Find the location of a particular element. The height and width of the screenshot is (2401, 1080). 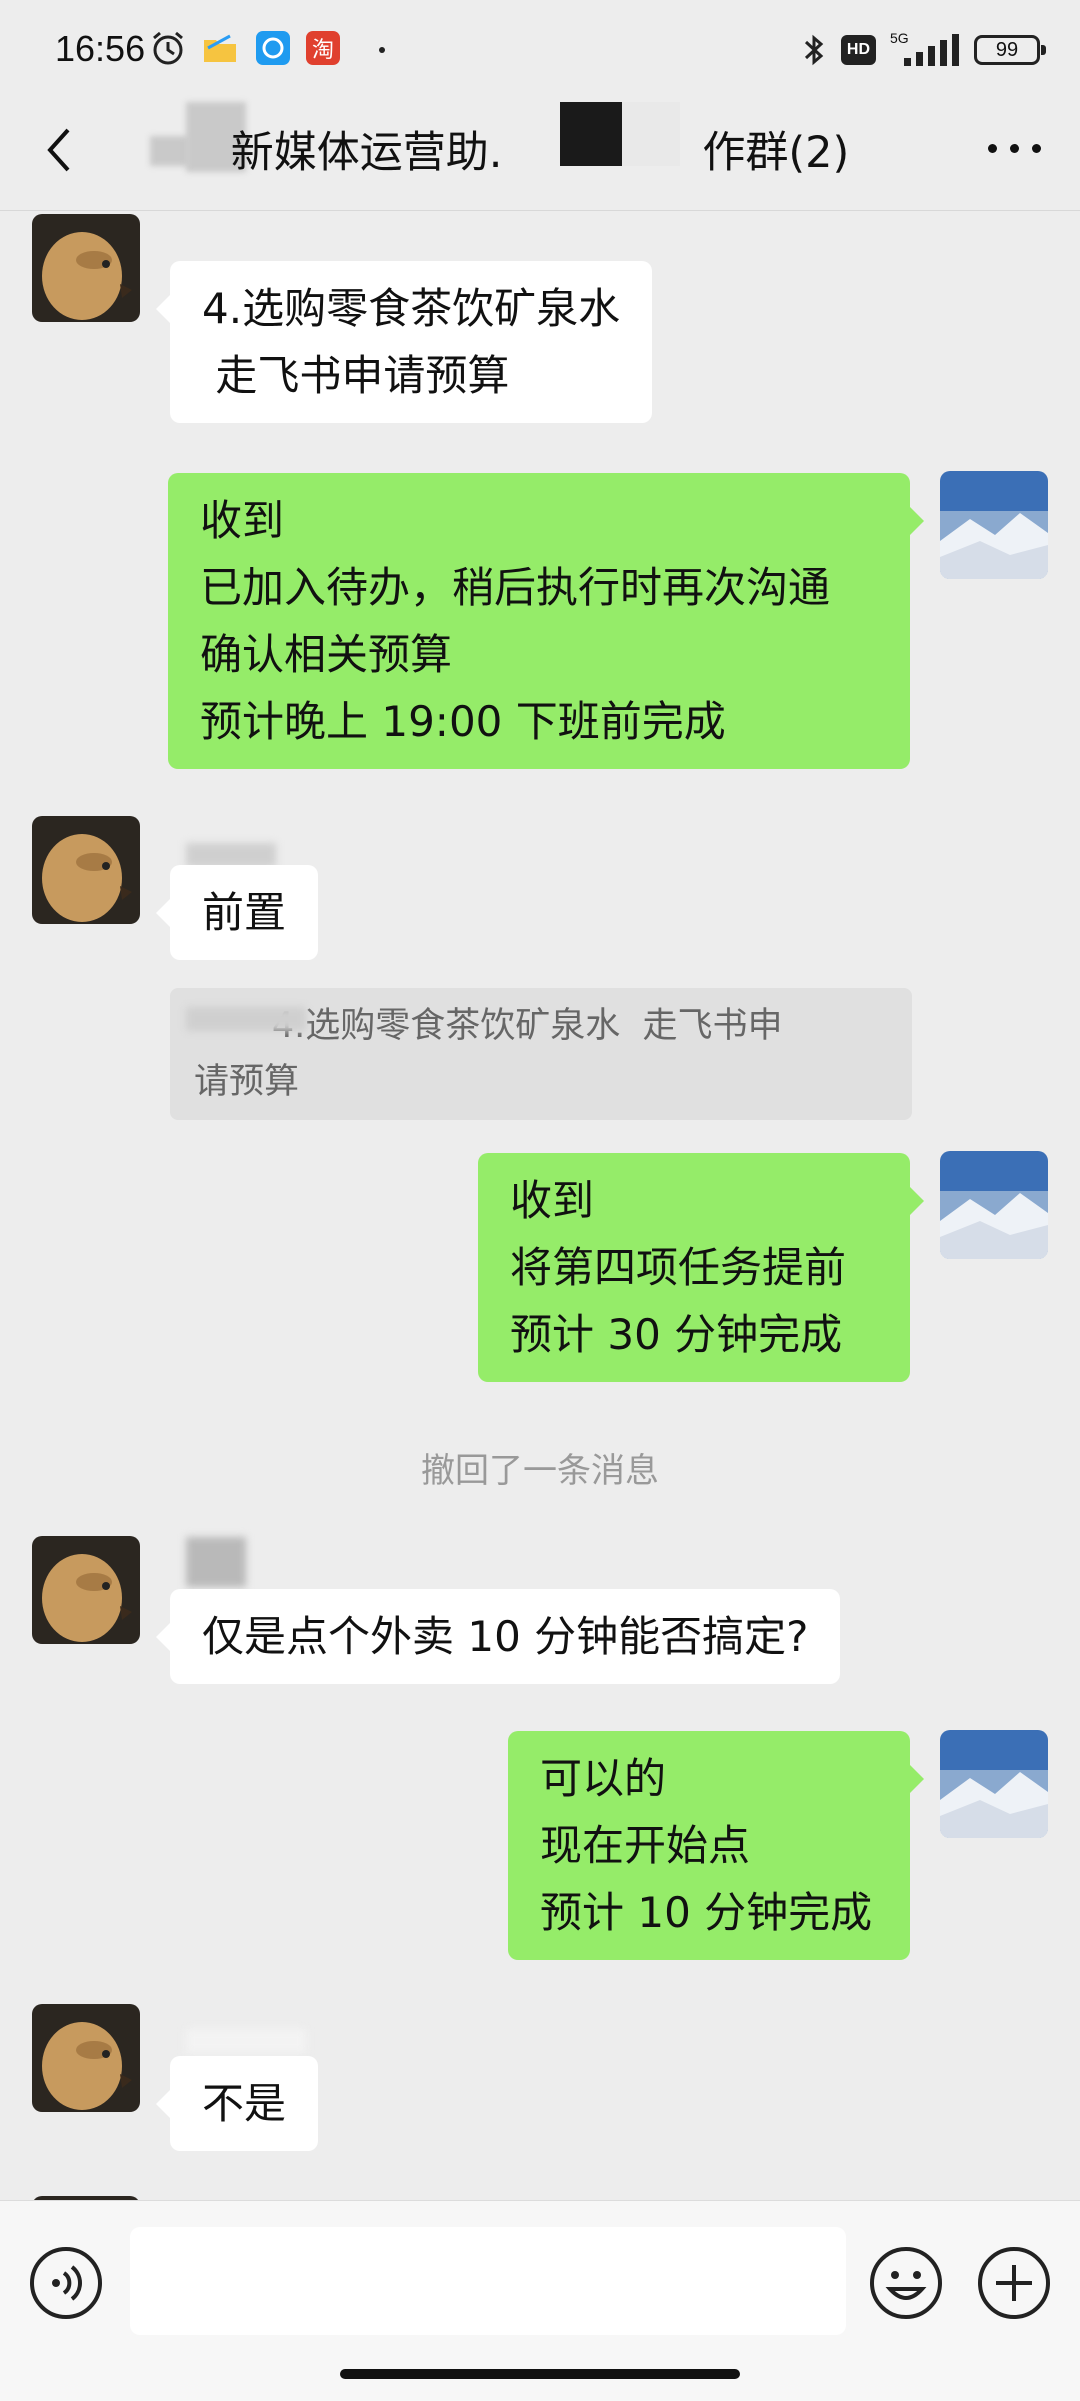

browser-icon is located at coordinates (273, 48).